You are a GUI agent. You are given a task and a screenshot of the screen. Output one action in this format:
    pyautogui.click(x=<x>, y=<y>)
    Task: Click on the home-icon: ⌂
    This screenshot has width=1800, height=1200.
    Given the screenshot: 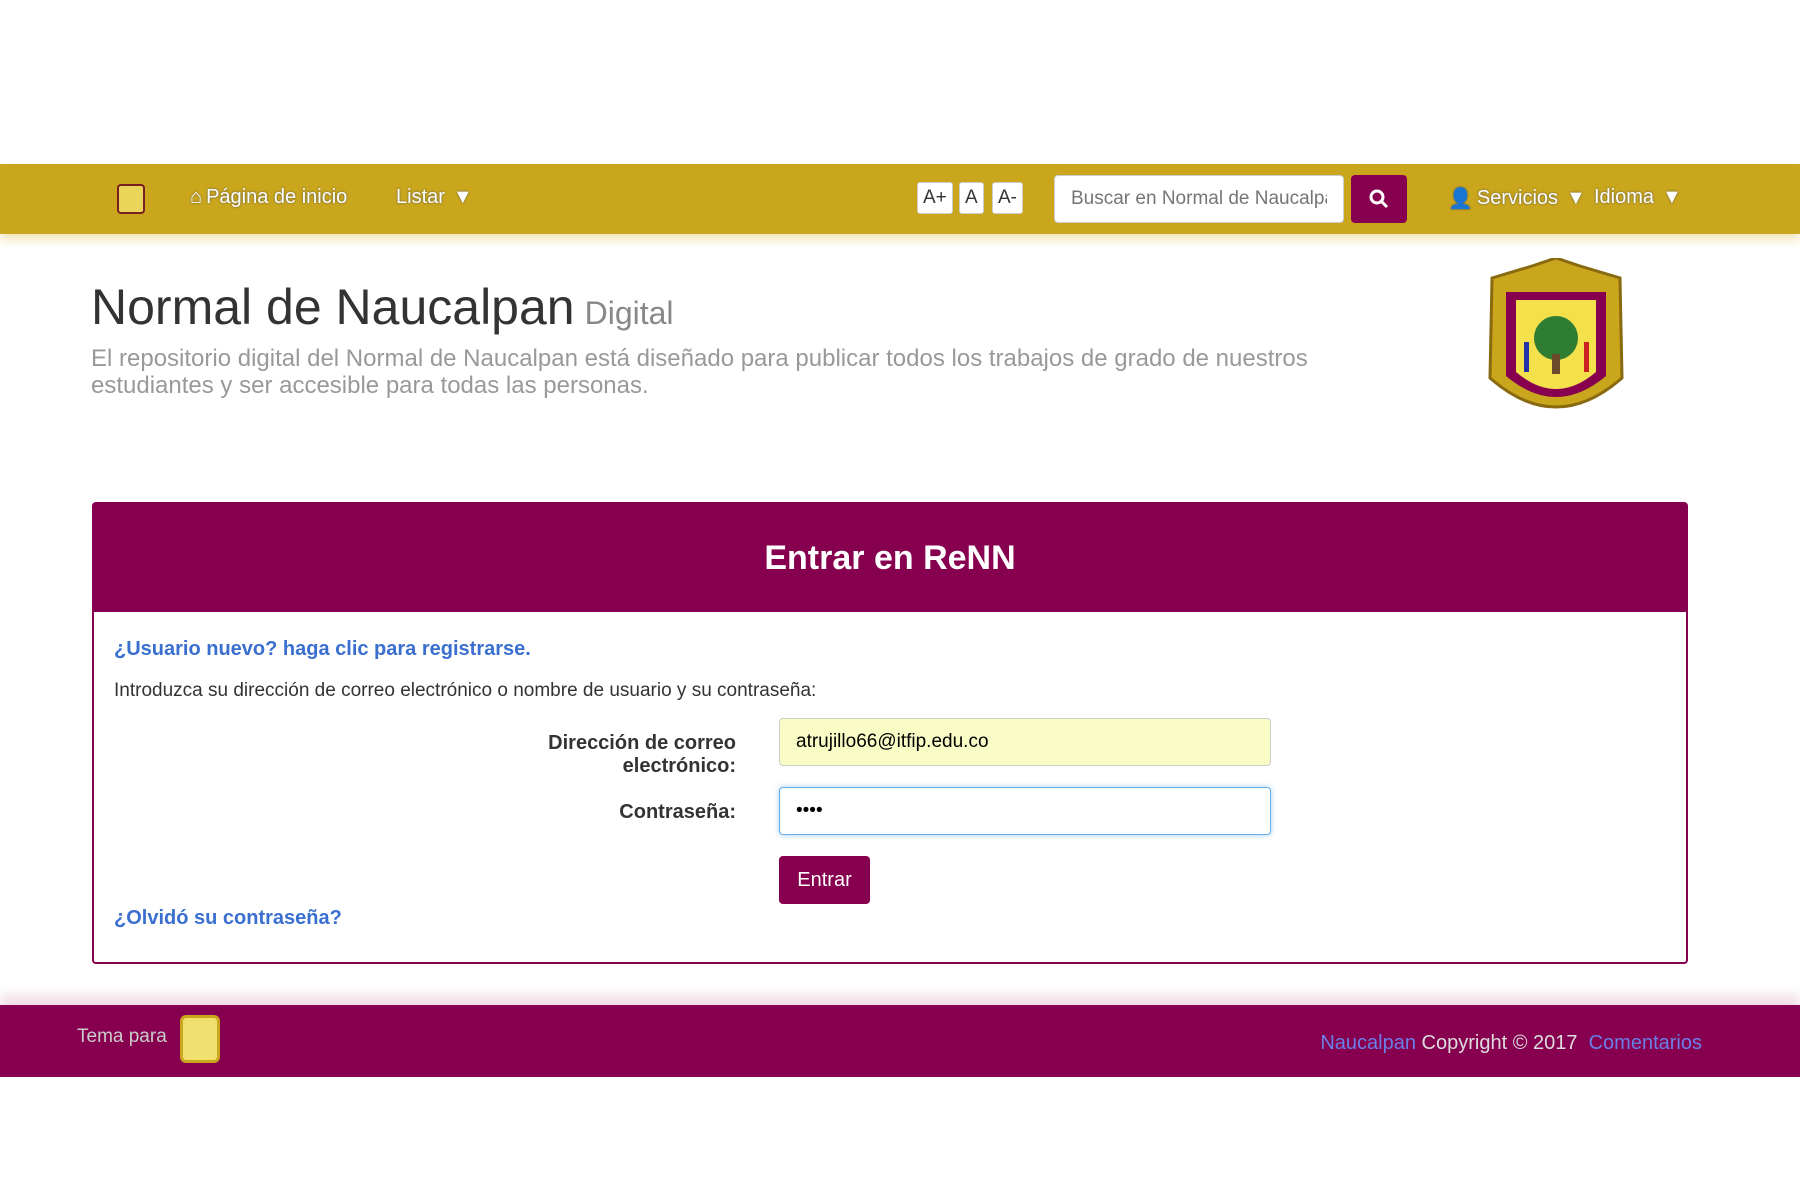 What is the action you would take?
    pyautogui.click(x=196, y=197)
    